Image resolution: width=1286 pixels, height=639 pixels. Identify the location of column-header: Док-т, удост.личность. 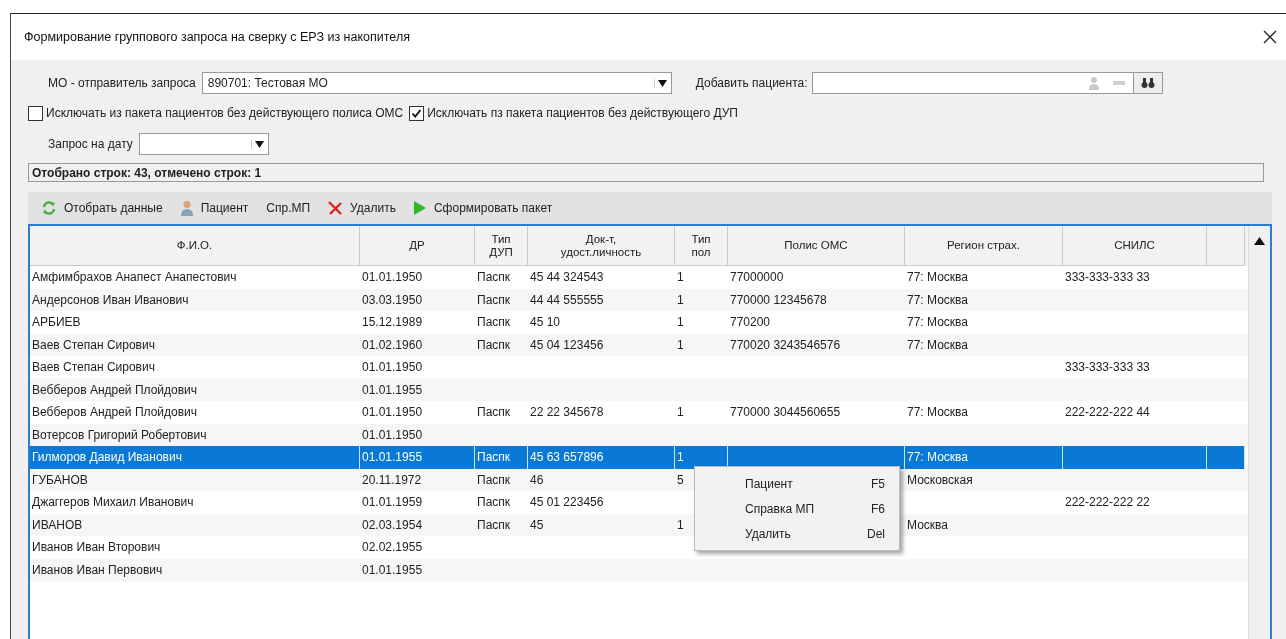
(601, 246).